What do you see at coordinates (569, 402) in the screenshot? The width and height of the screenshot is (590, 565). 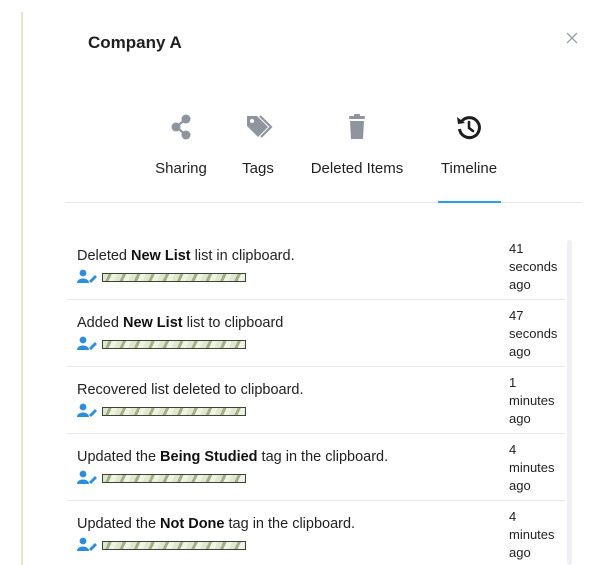 I see `timeline-scrollbar` at bounding box center [569, 402].